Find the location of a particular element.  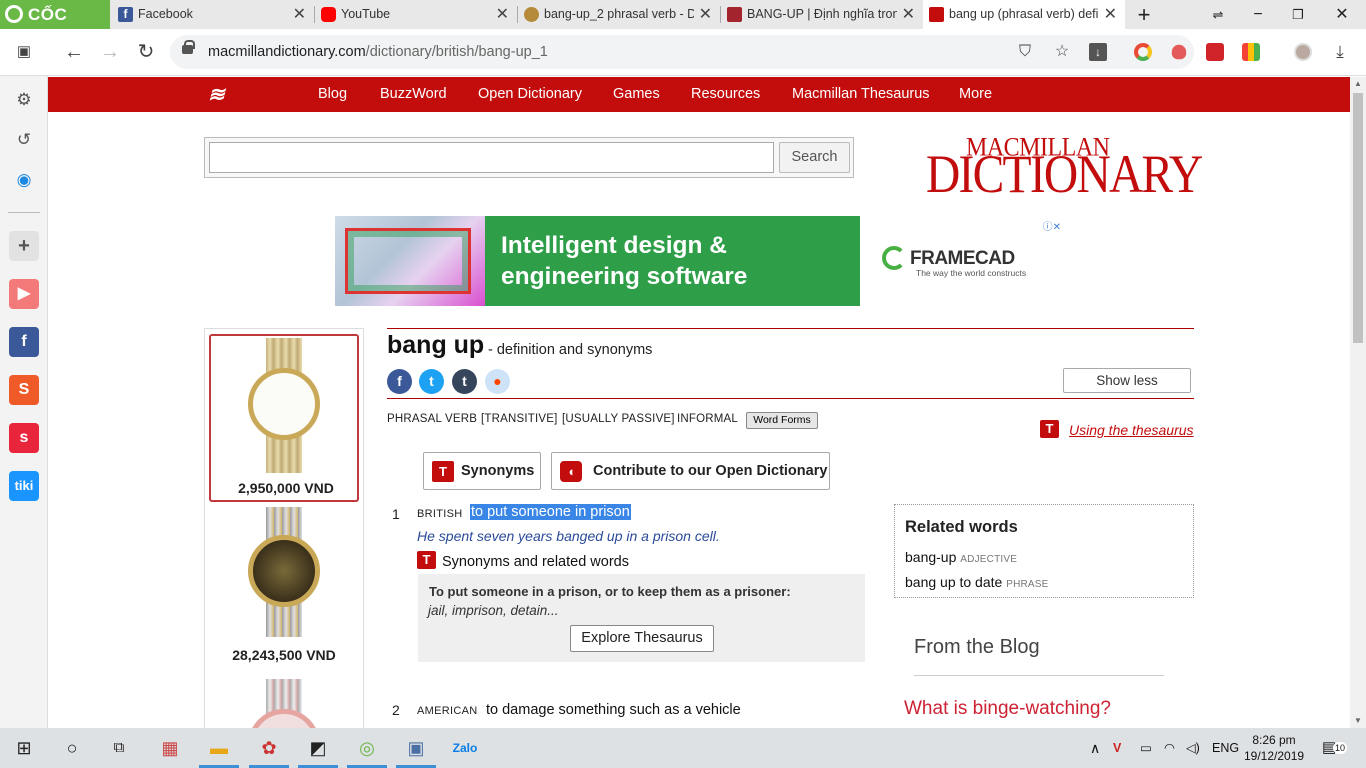

new-tab-button: + is located at coordinates (1144, 14).